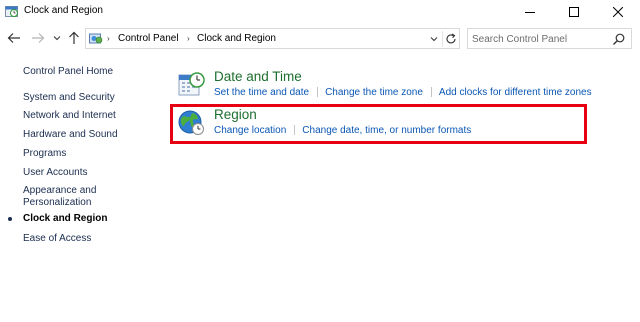  I want to click on sidebar-item-ease-of-access: Ease of Access, so click(57, 239).